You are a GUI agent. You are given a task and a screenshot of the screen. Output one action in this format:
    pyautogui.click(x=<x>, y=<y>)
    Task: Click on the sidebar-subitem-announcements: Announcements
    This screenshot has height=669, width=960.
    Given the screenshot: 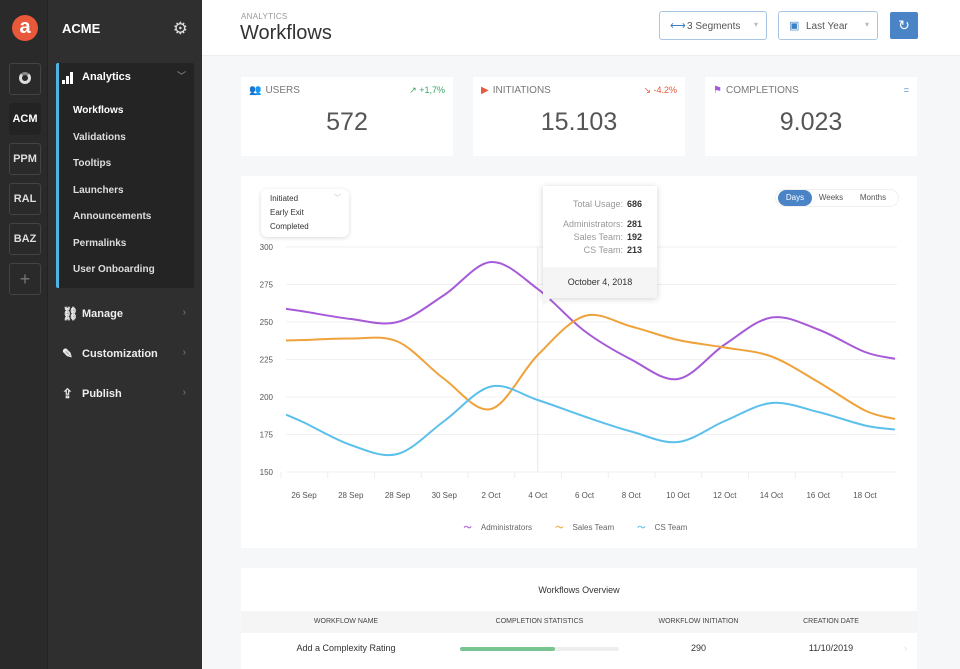 What is the action you would take?
    pyautogui.click(x=112, y=216)
    